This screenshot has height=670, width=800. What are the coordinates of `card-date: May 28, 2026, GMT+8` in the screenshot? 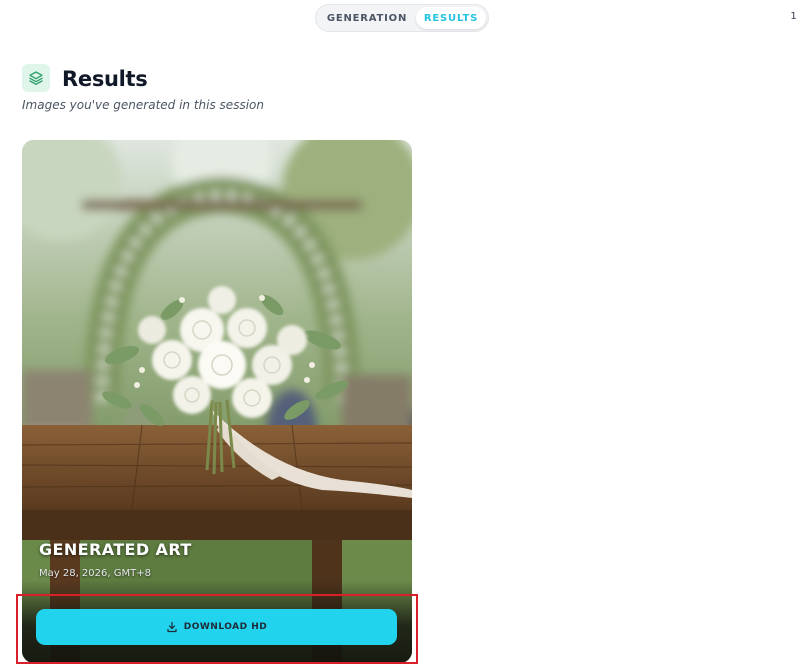 It's located at (95, 573).